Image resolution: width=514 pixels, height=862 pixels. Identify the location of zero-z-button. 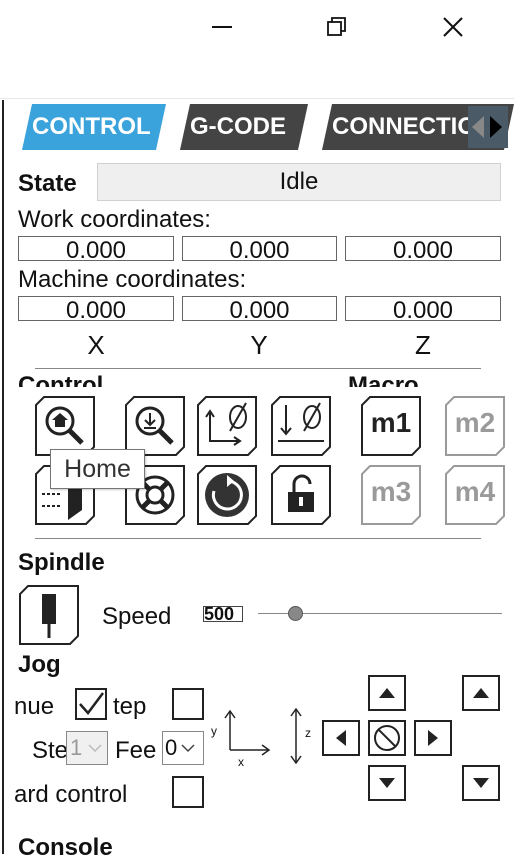
(301, 426).